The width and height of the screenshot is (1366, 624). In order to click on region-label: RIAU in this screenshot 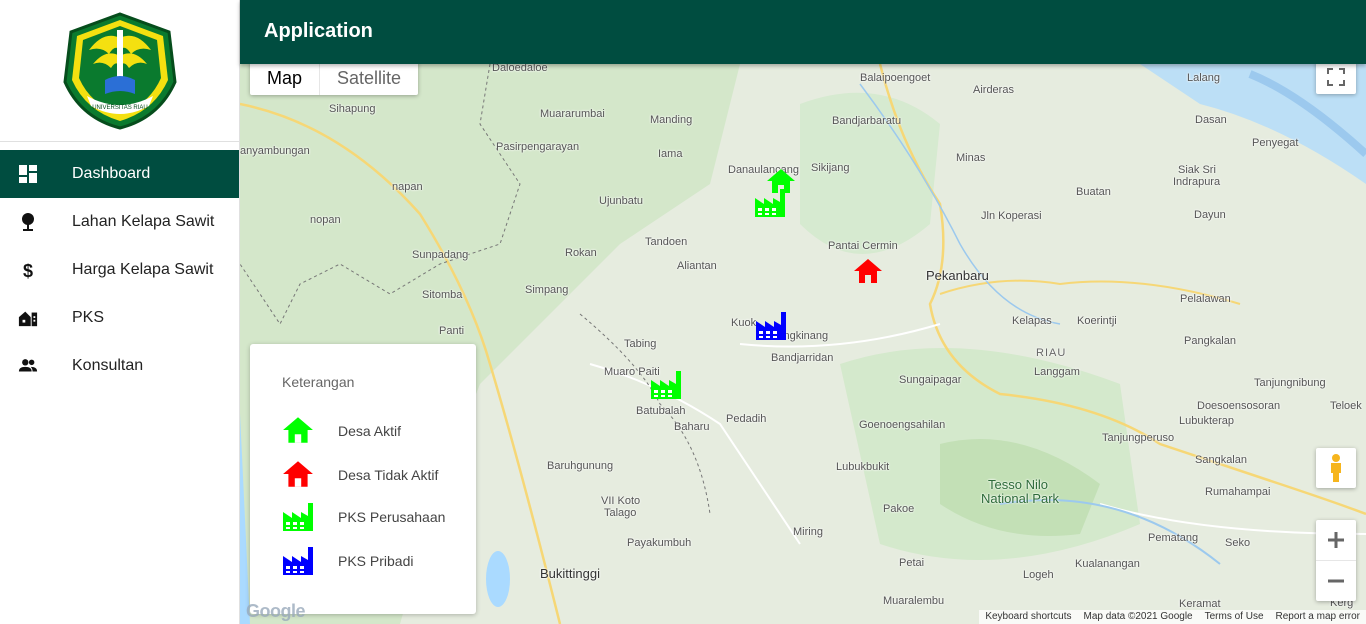, I will do `click(1051, 353)`.